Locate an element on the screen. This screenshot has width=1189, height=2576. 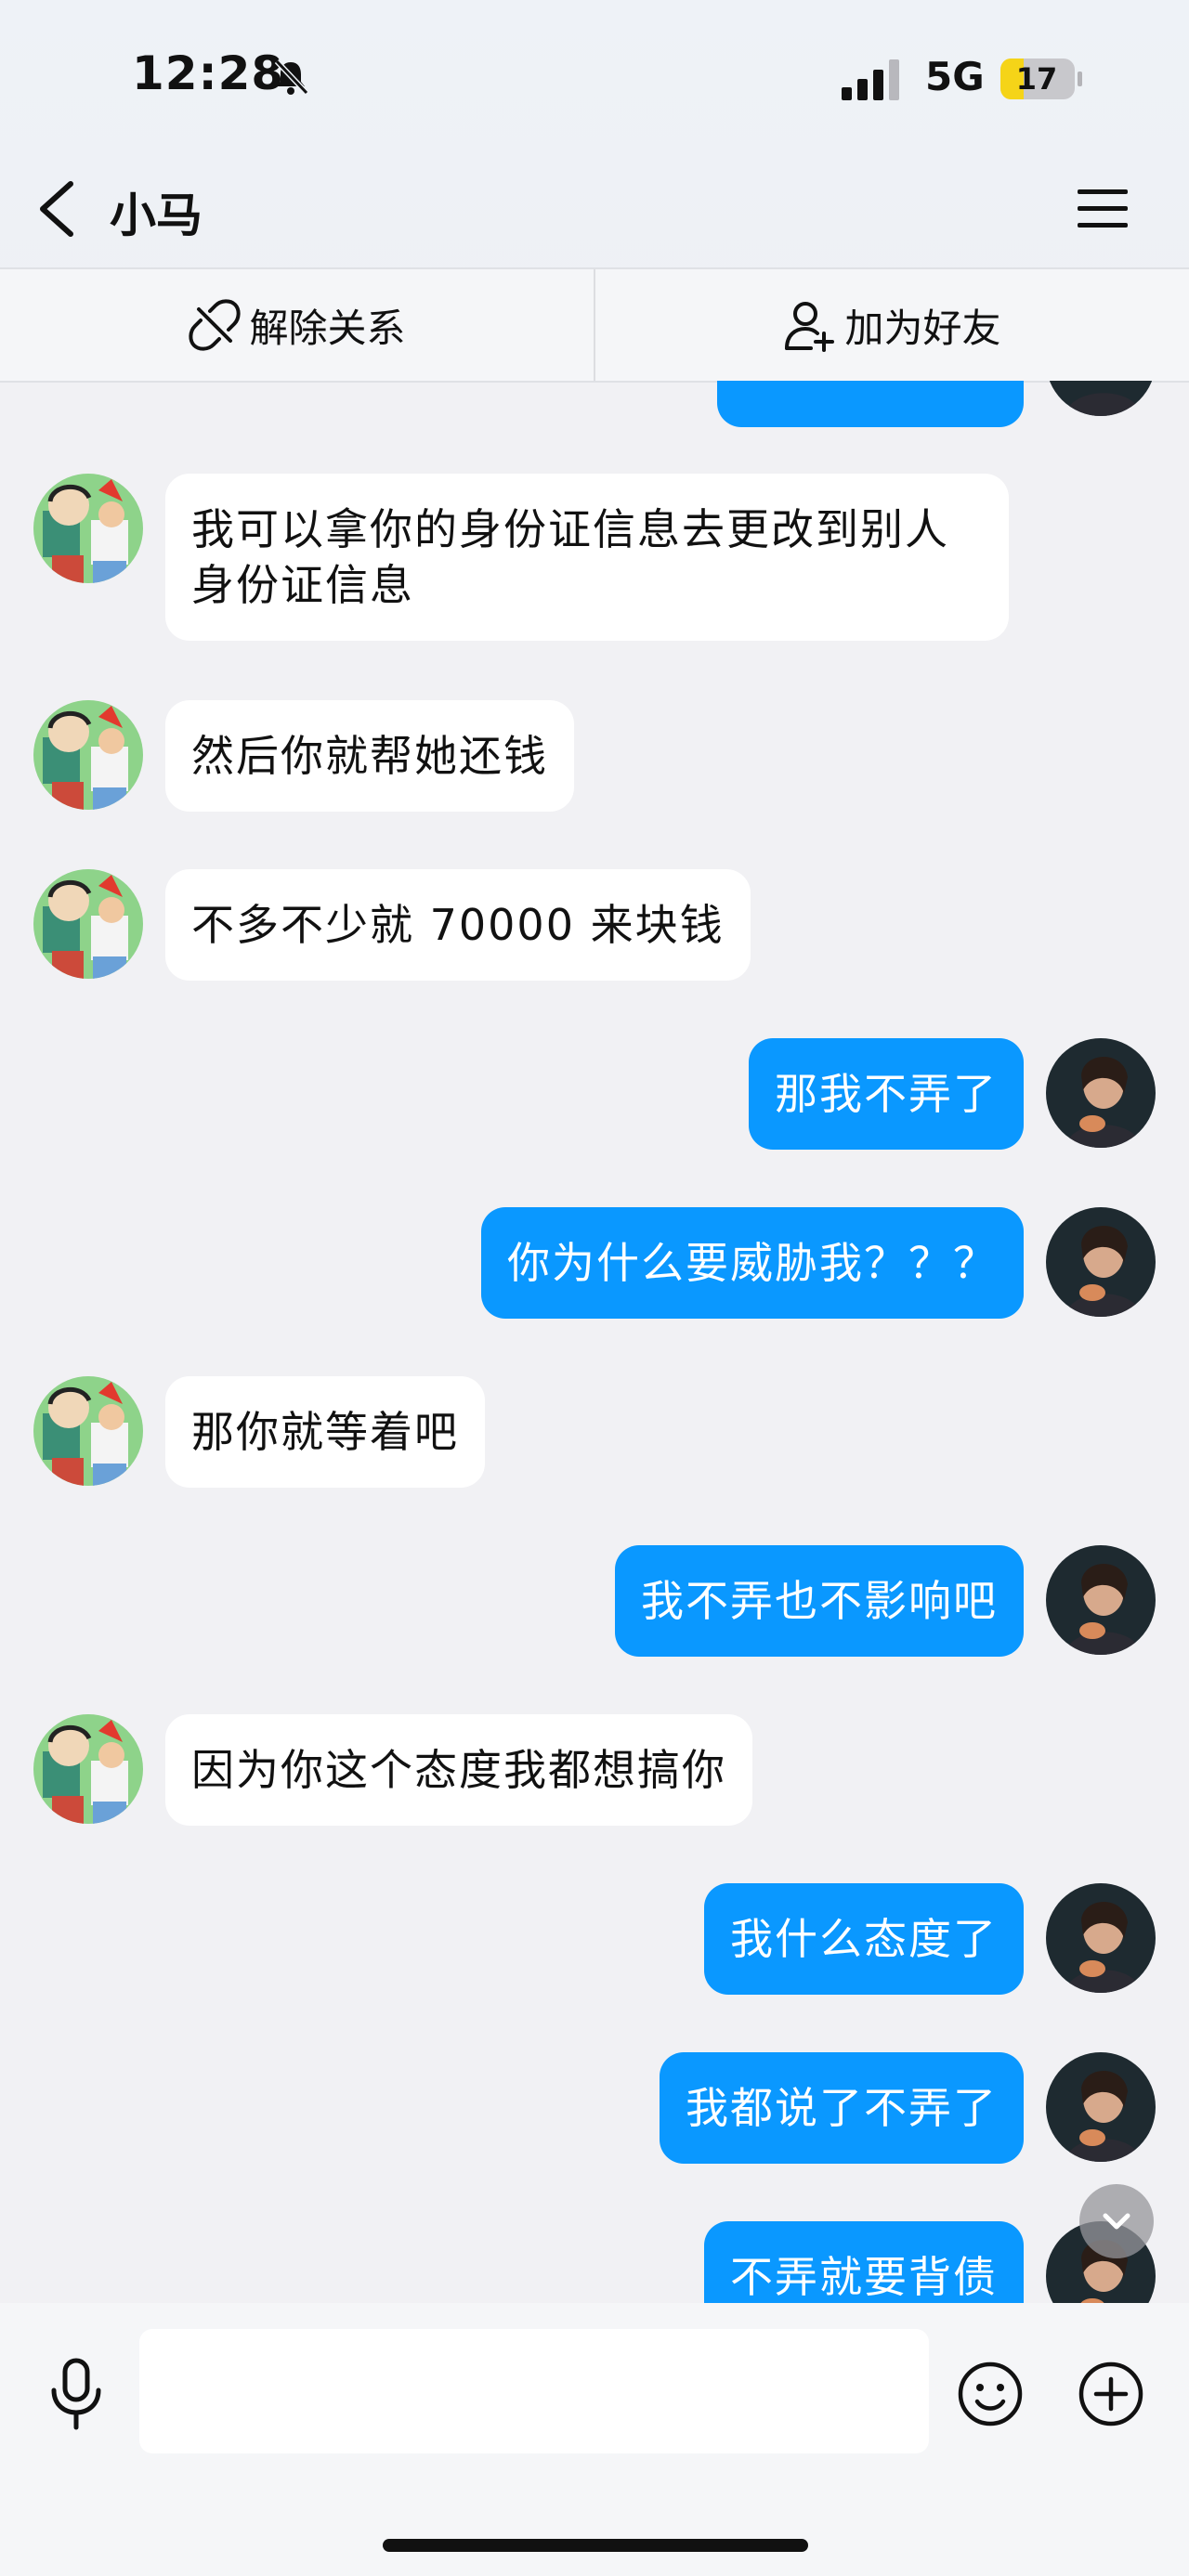
relationship-action-bar: 解除关系 加为好友 is located at coordinates (594, 325).